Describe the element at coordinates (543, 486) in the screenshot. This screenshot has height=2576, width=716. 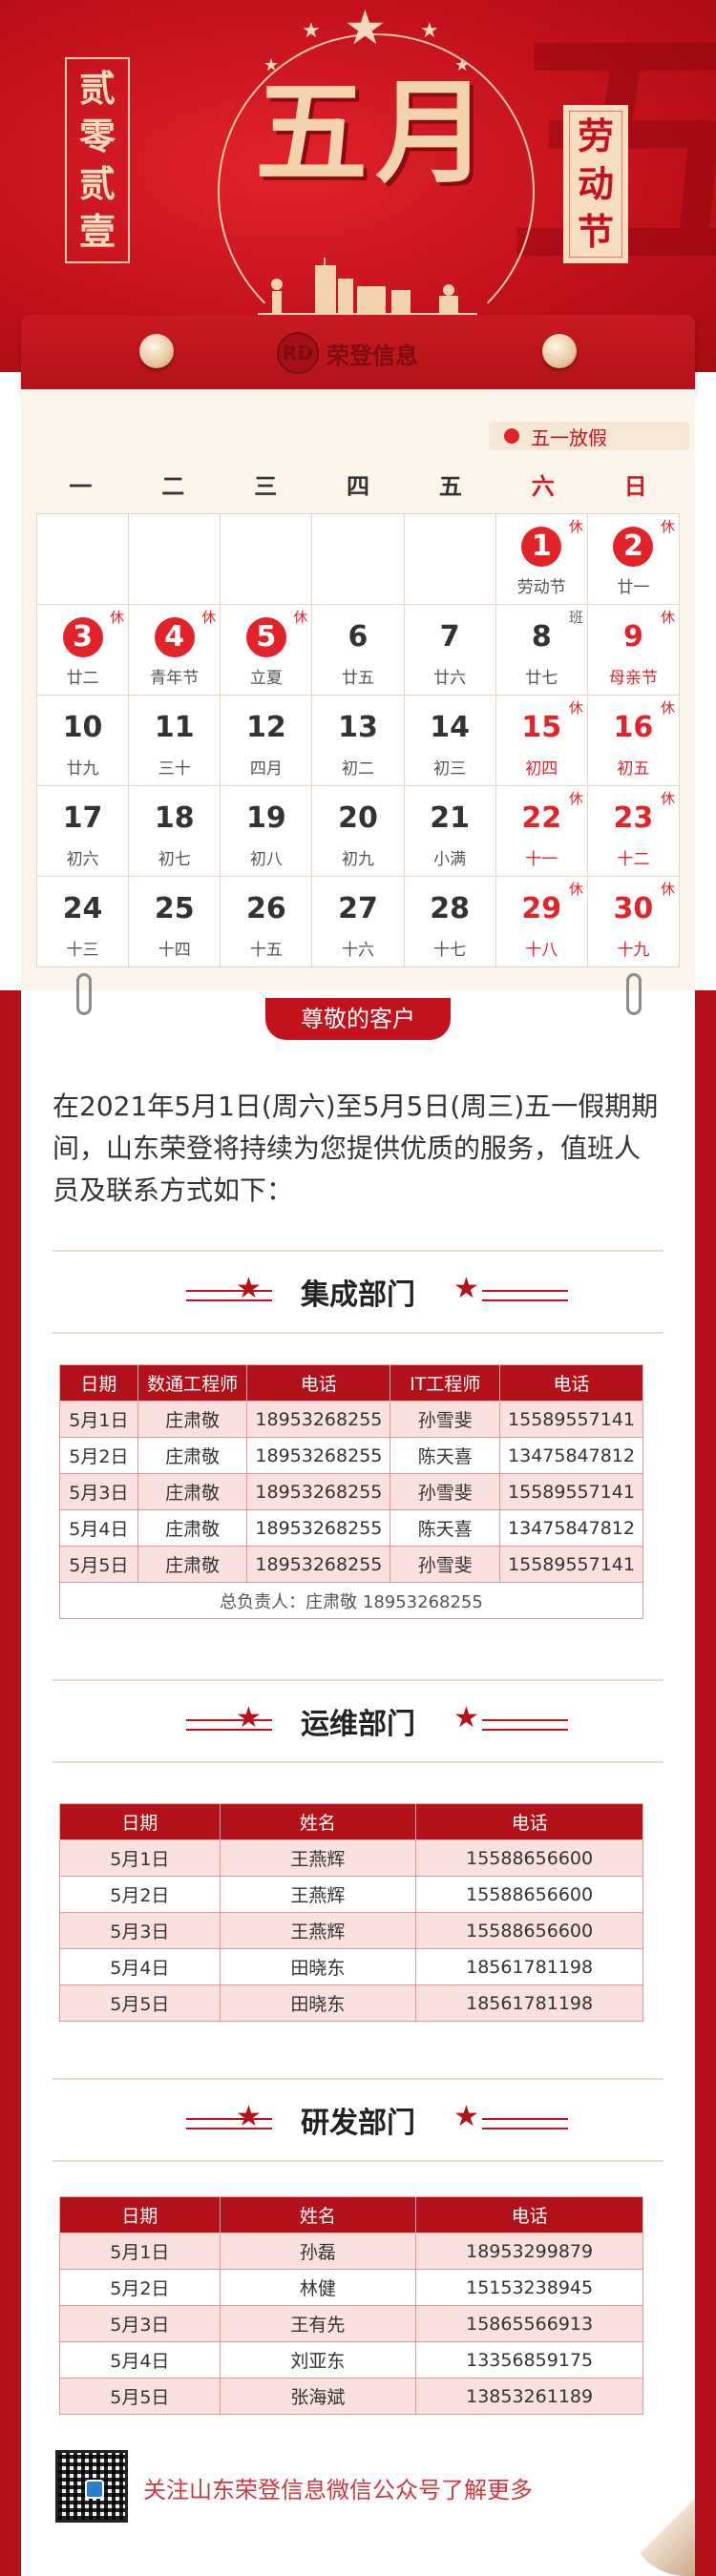
I see `weekday-label: 六` at that location.